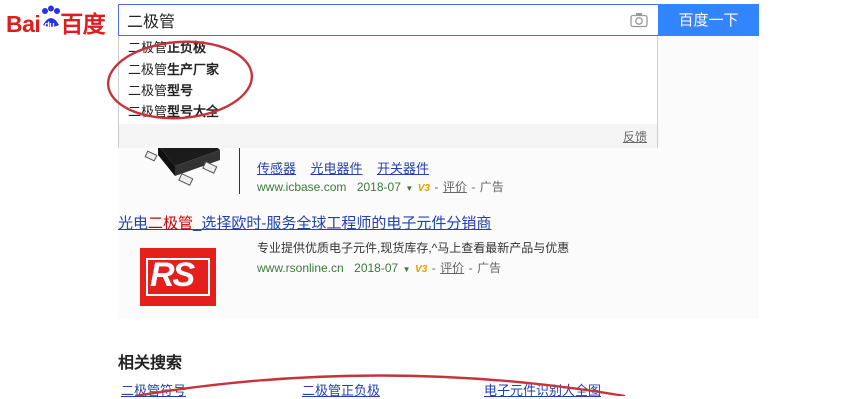  What do you see at coordinates (491, 187) in the screenshot?
I see `result1-ad-label: 广告` at bounding box center [491, 187].